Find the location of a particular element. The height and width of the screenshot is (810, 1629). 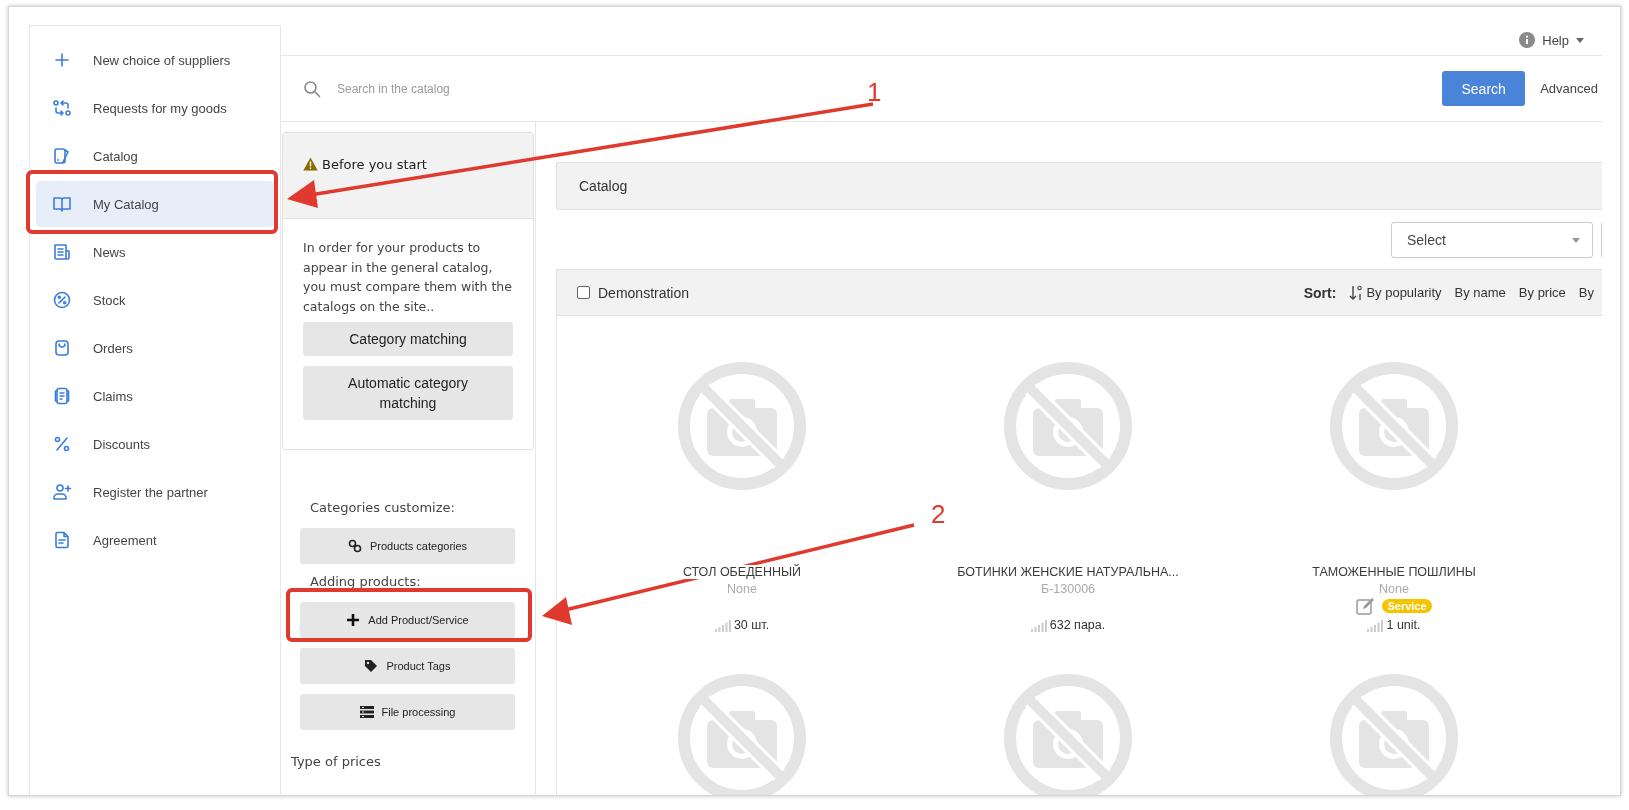

percent-circle-icon is located at coordinates (62, 300).